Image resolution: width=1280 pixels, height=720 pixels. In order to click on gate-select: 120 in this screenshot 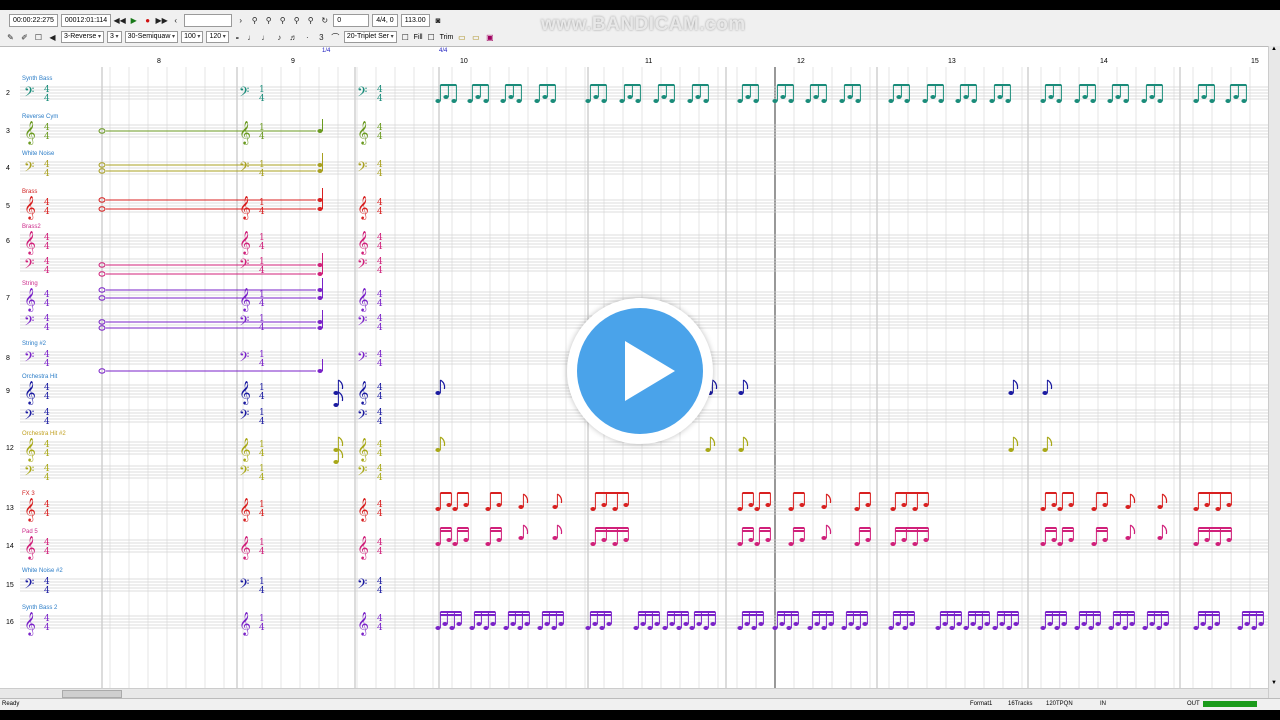, I will do `click(217, 37)`.